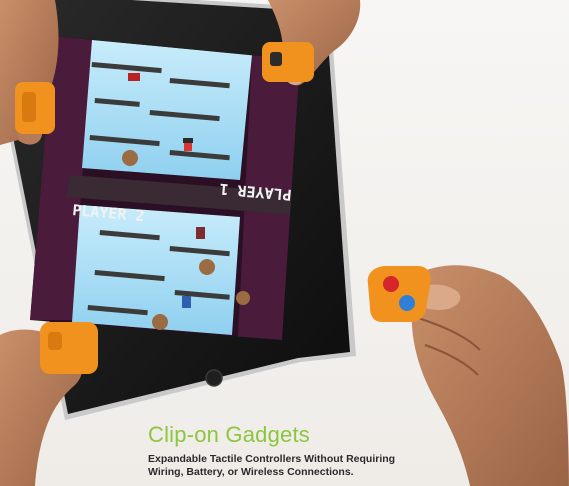 The image size is (569, 486). What do you see at coordinates (214, 378) in the screenshot?
I see `home-button-icon` at bounding box center [214, 378].